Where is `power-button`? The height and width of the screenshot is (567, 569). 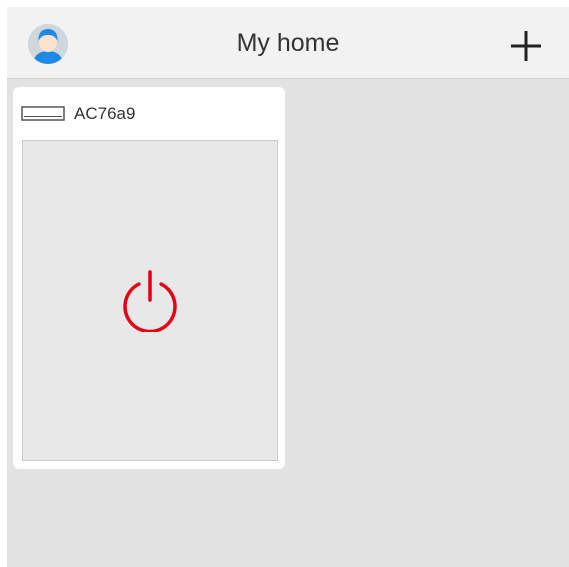 power-button is located at coordinates (150, 301).